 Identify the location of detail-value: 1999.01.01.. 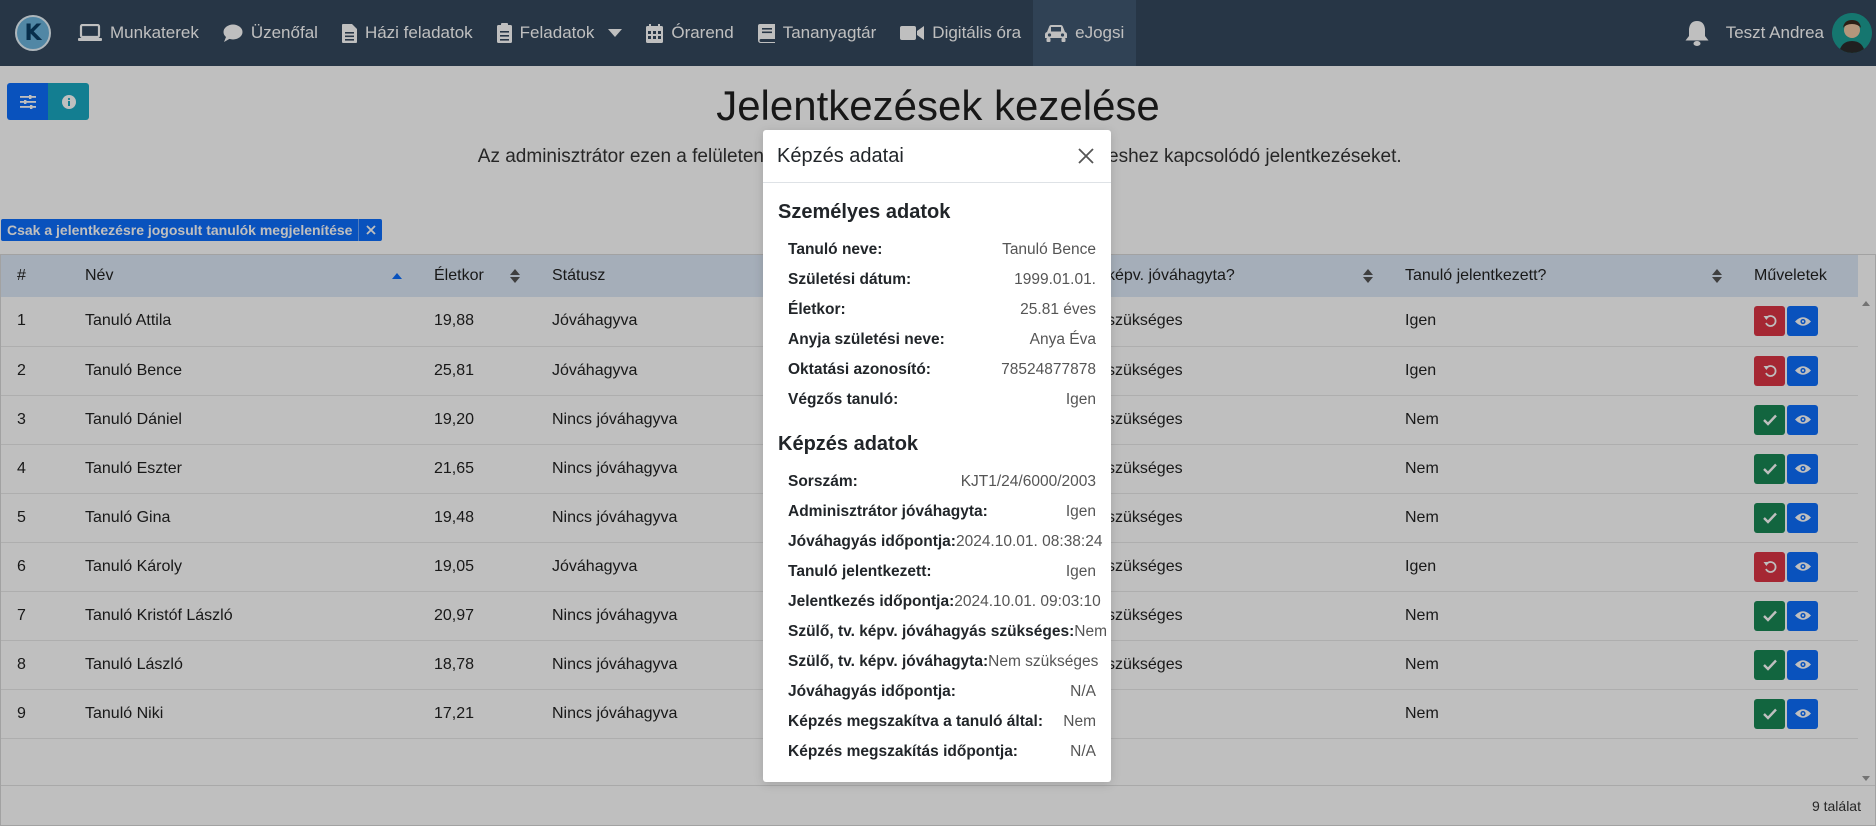
(1055, 279).